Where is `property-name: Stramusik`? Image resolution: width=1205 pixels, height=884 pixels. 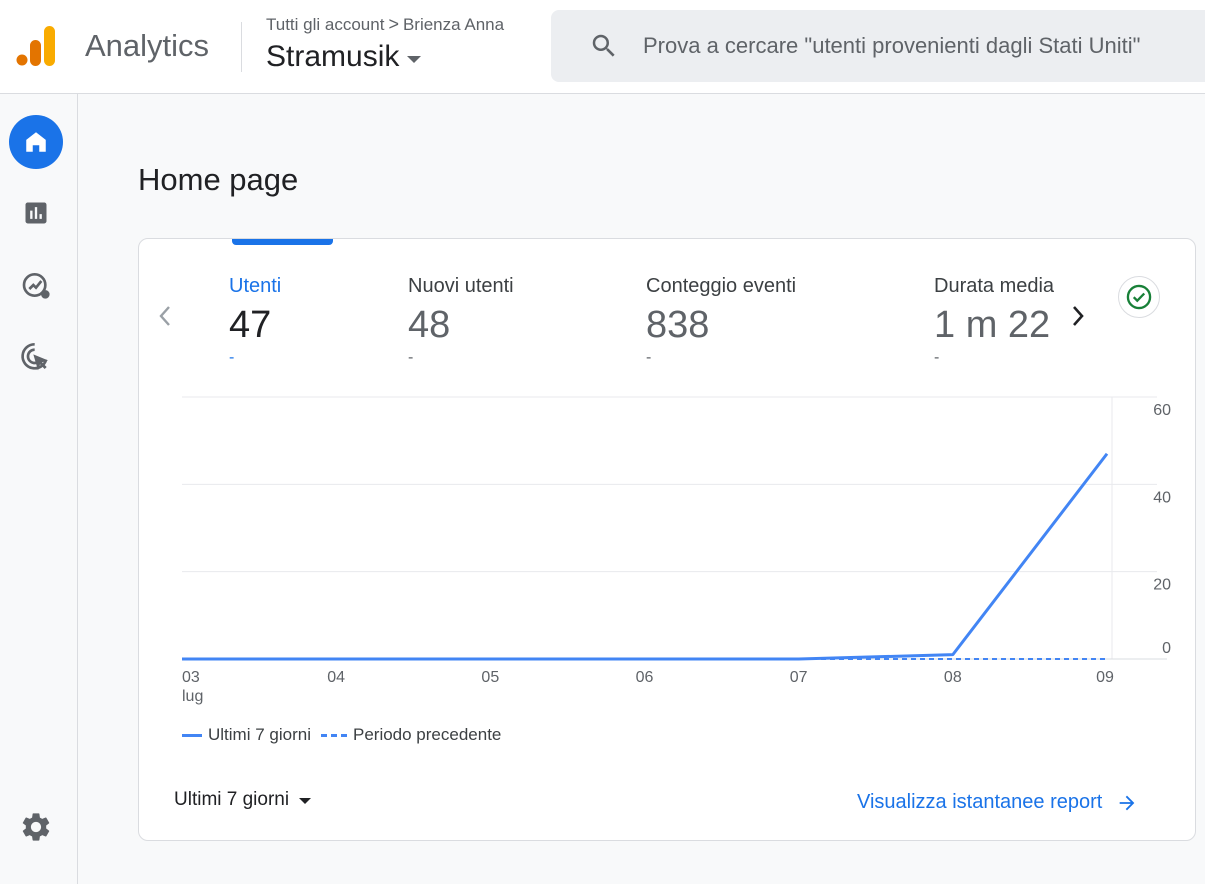 property-name: Stramusik is located at coordinates (333, 56).